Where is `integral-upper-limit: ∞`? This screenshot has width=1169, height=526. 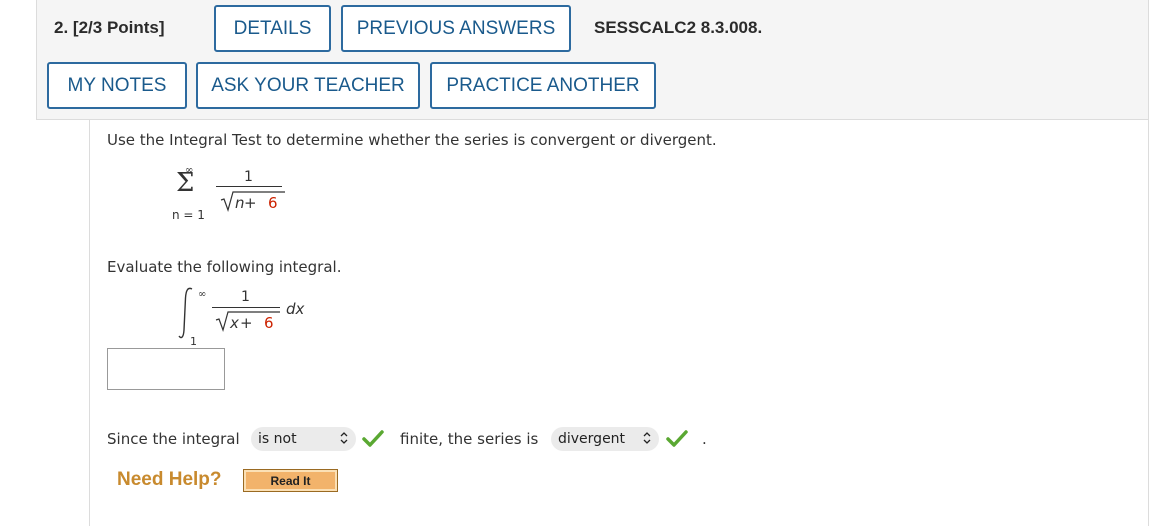
integral-upper-limit: ∞ is located at coordinates (202, 294).